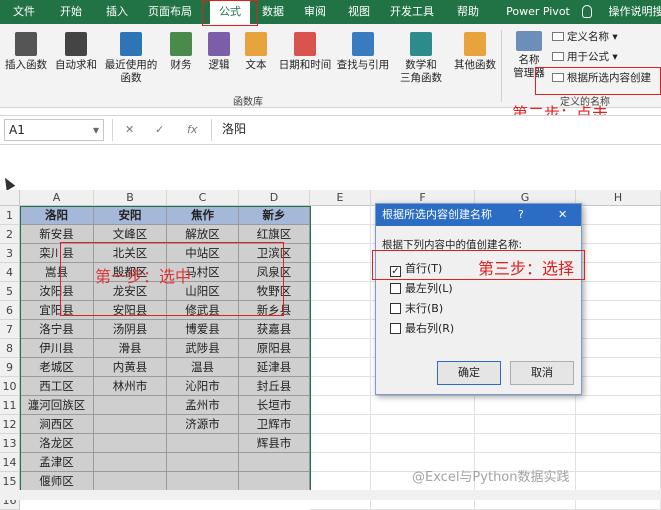 This screenshot has height=510, width=661. Describe the element at coordinates (10, 424) in the screenshot. I see `row-header: 12` at that location.